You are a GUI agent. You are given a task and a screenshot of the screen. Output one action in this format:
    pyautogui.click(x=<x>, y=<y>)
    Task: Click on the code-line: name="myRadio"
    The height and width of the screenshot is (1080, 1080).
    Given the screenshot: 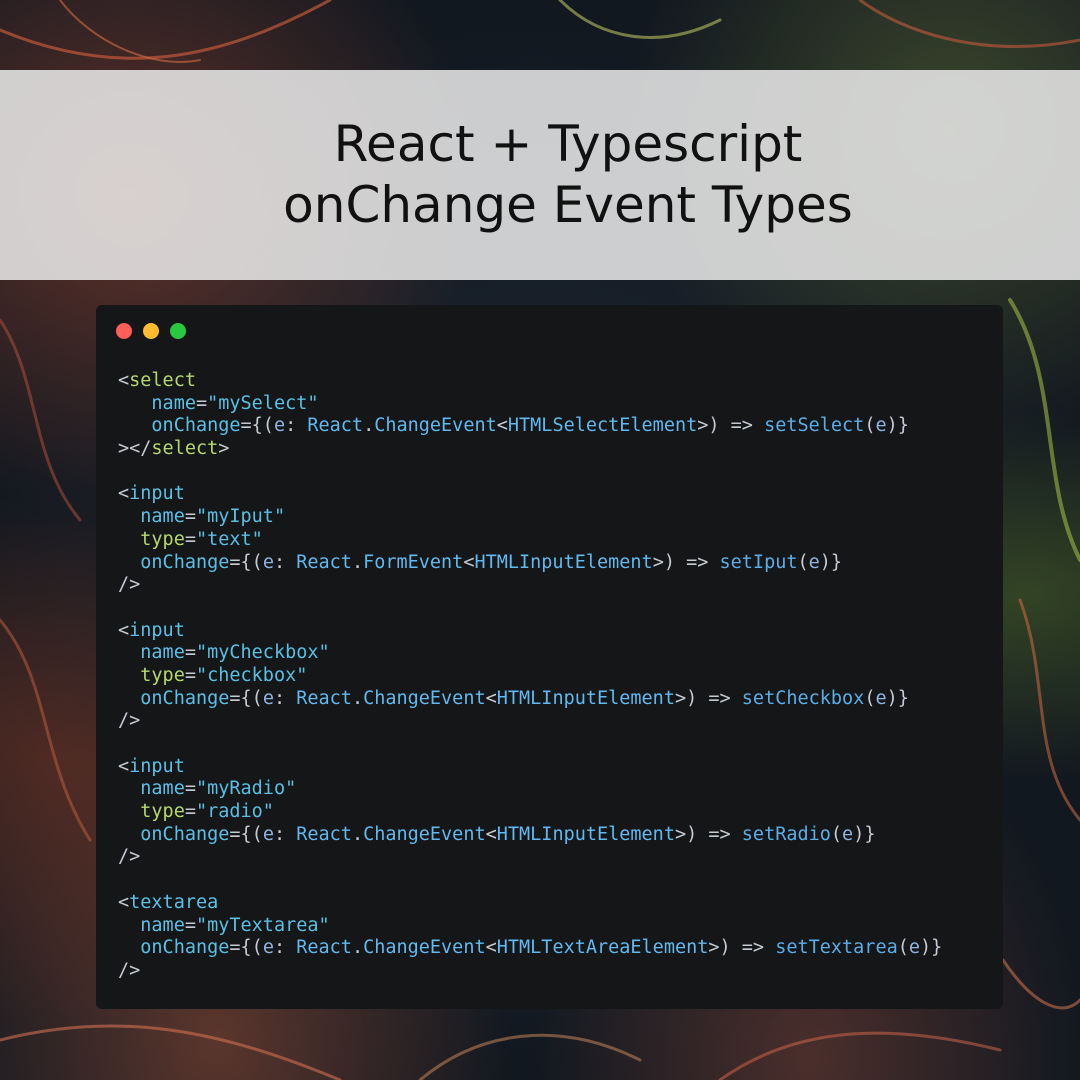 What is the action you would take?
    pyautogui.click(x=530, y=789)
    